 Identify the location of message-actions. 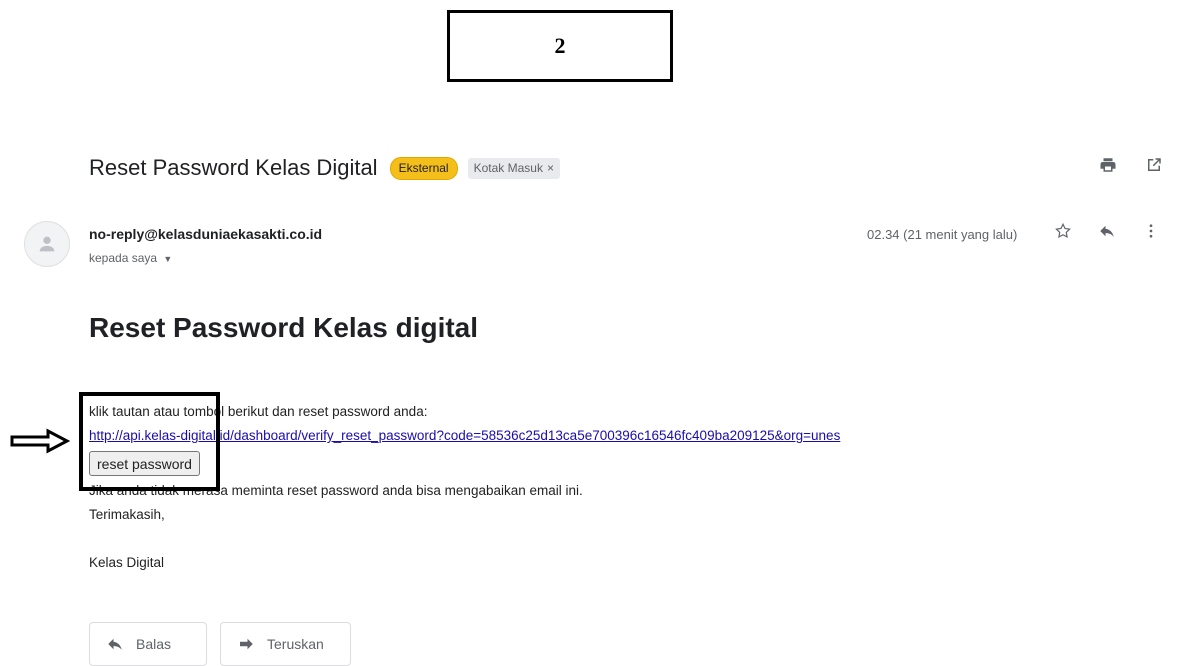
(1107, 231).